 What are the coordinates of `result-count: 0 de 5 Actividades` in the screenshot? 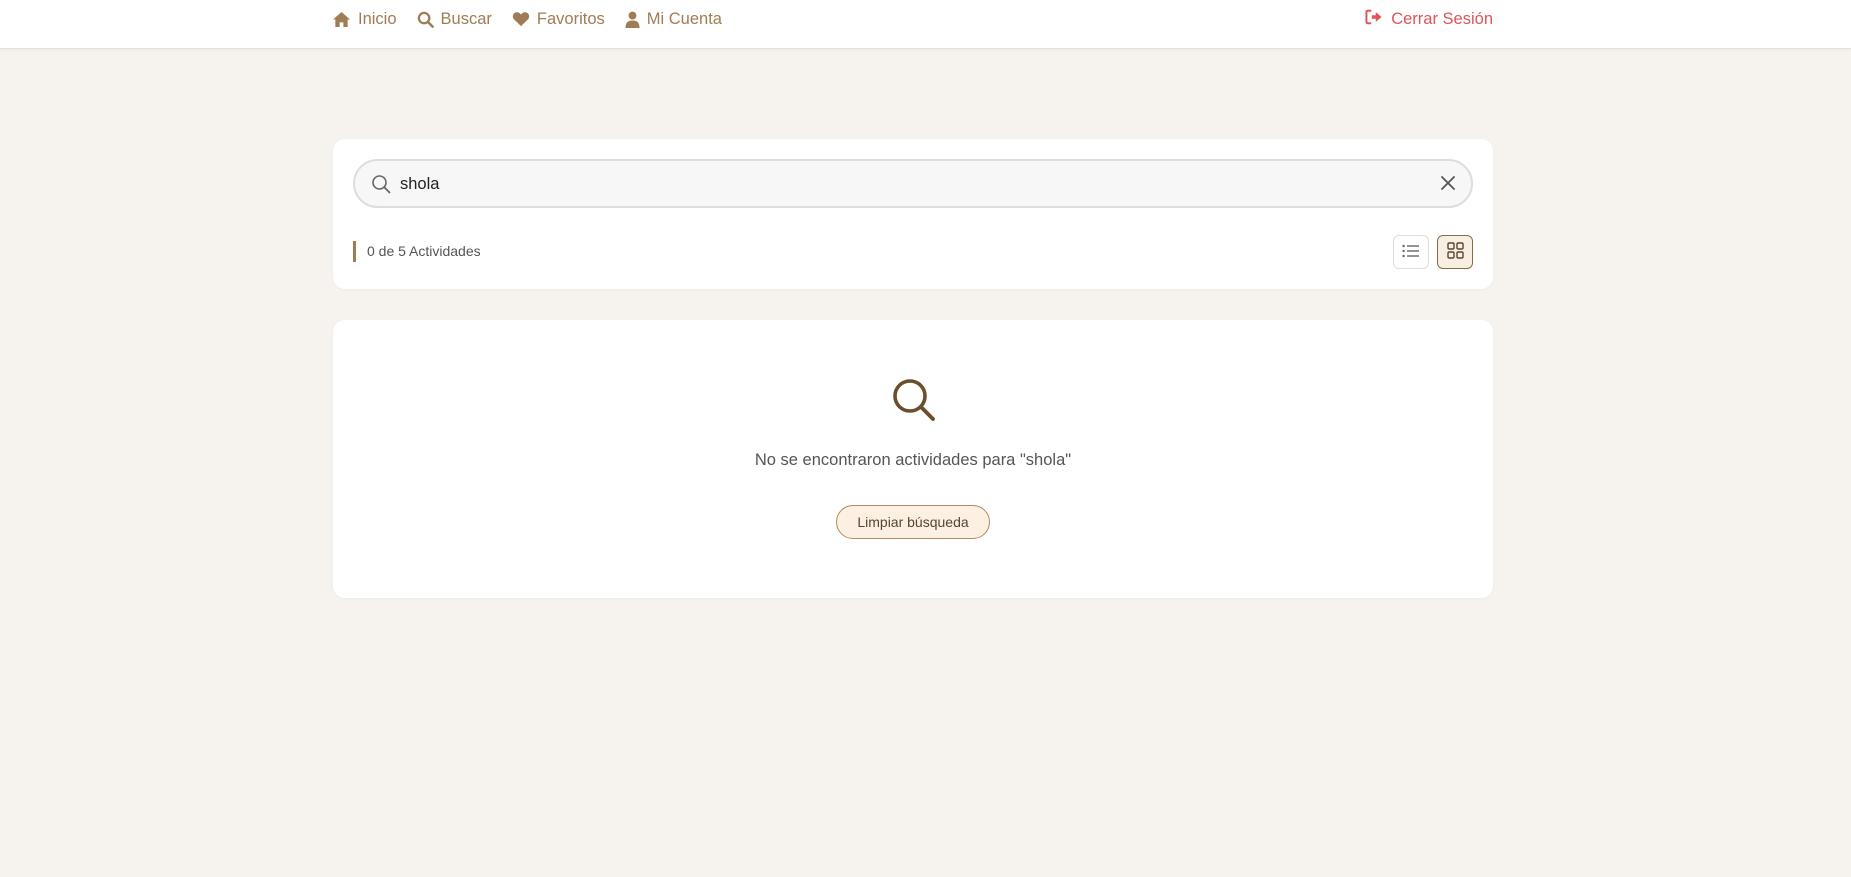 It's located at (417, 251).